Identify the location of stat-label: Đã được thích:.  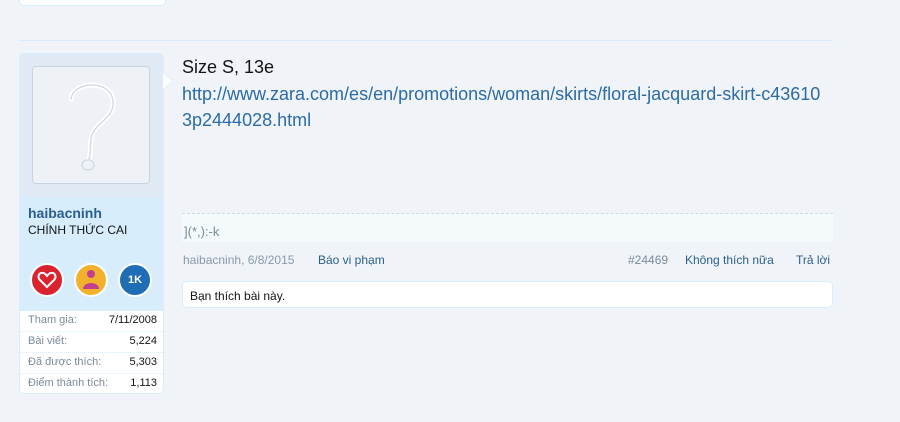
(65, 362).